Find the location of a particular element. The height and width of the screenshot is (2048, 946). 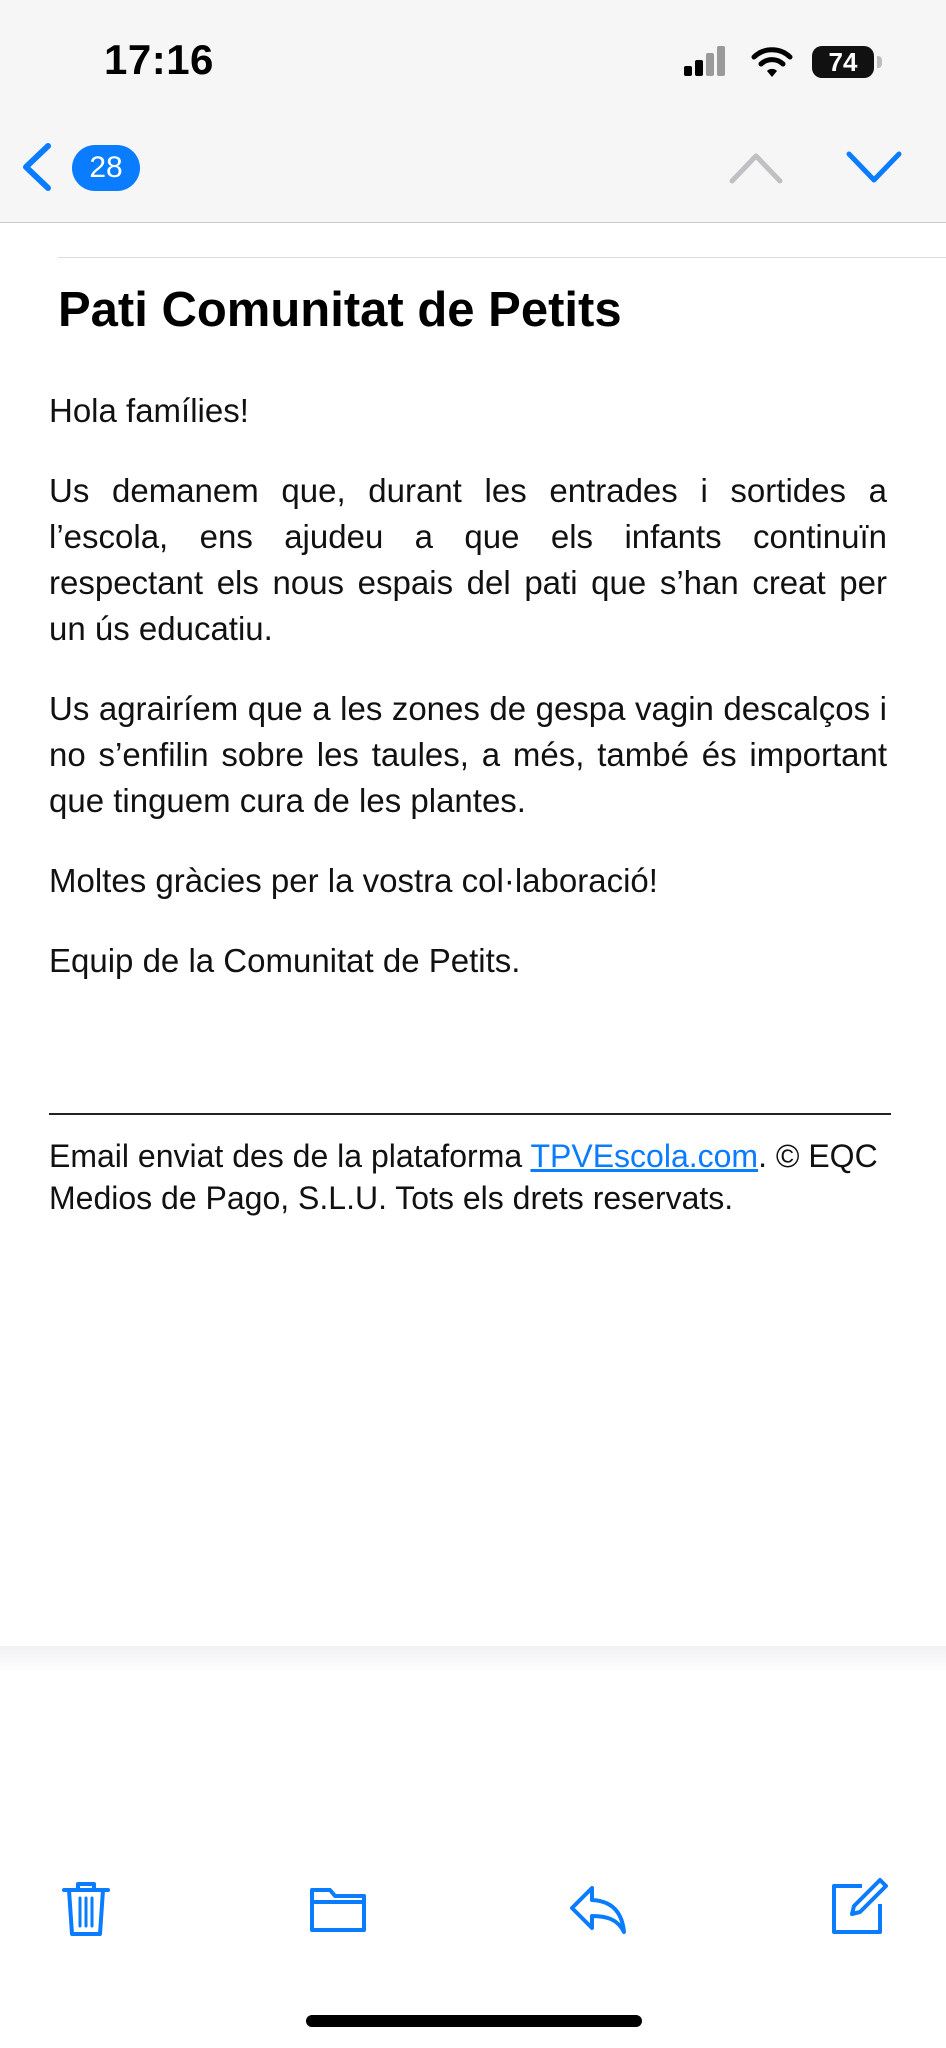

body-paragraph: Equip de la Comunitat de Petits. is located at coordinates (285, 960).